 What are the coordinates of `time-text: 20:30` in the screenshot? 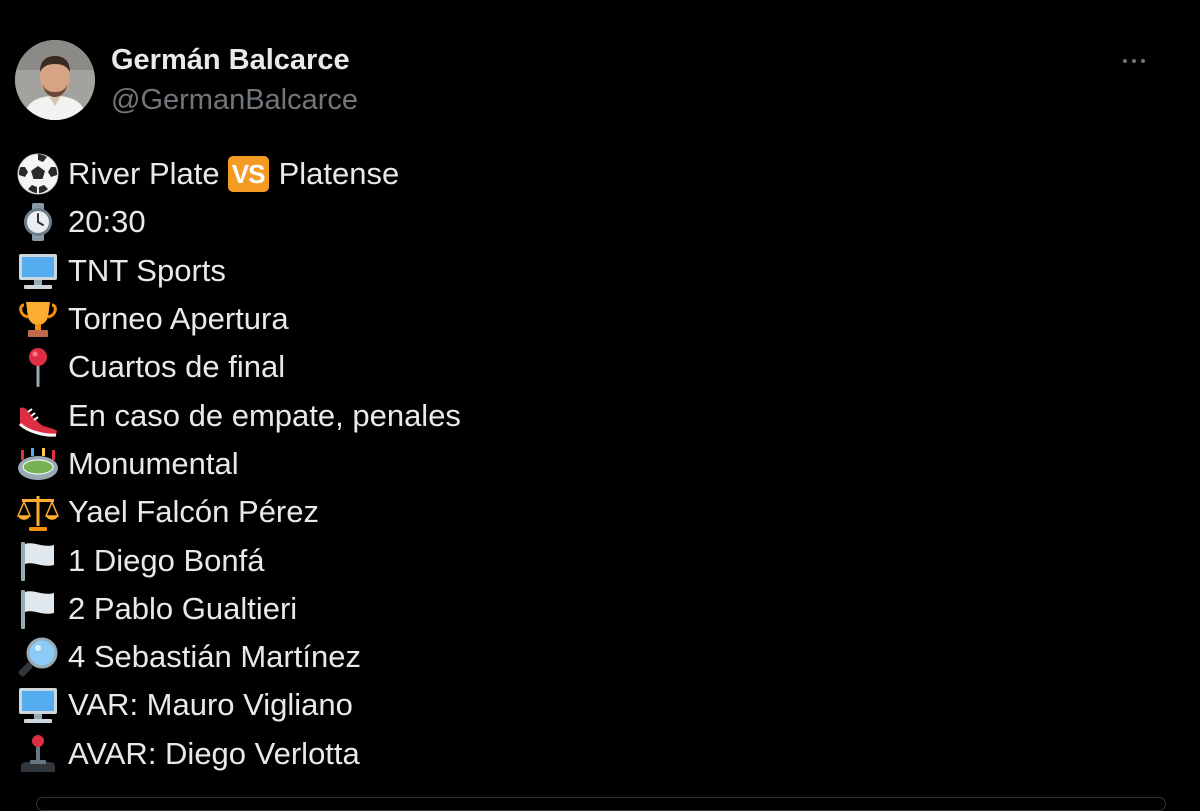 It's located at (107, 222).